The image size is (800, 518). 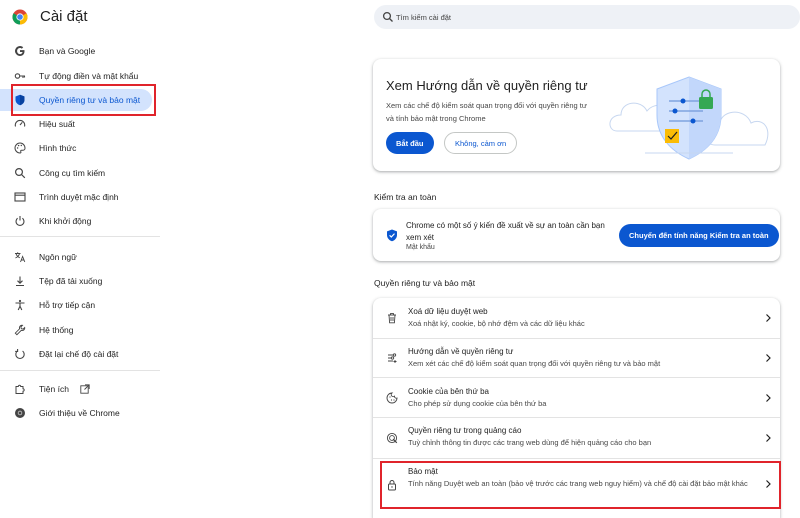 I want to click on go-to-safety-check-button: Chuyển đến tính năng Kiểm tra an toàn, so click(x=699, y=235).